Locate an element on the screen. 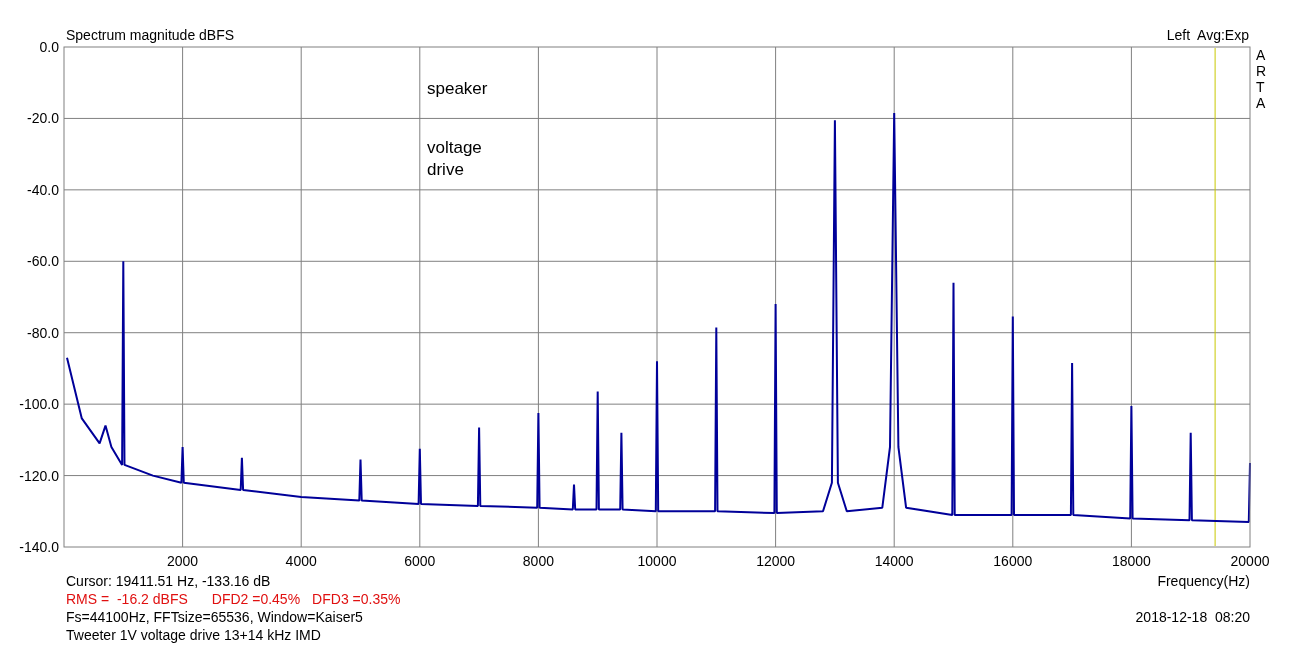  x-tick-label: 6000 is located at coordinates (420, 561).